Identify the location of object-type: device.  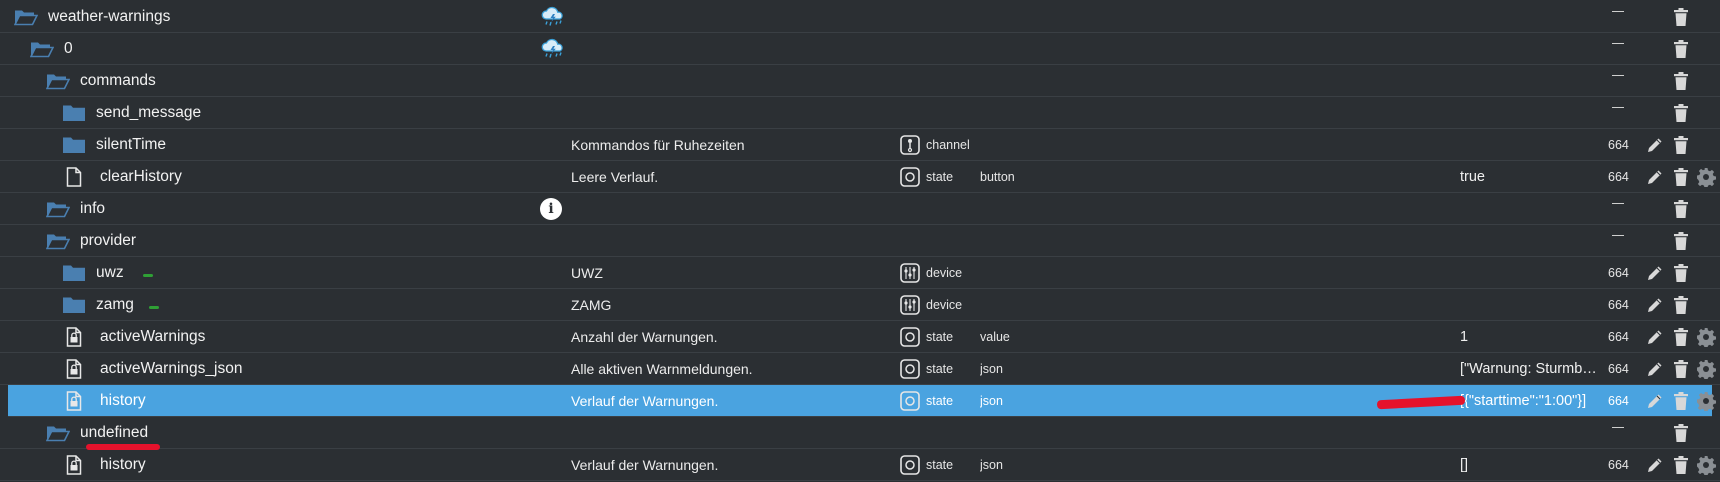
(944, 305).